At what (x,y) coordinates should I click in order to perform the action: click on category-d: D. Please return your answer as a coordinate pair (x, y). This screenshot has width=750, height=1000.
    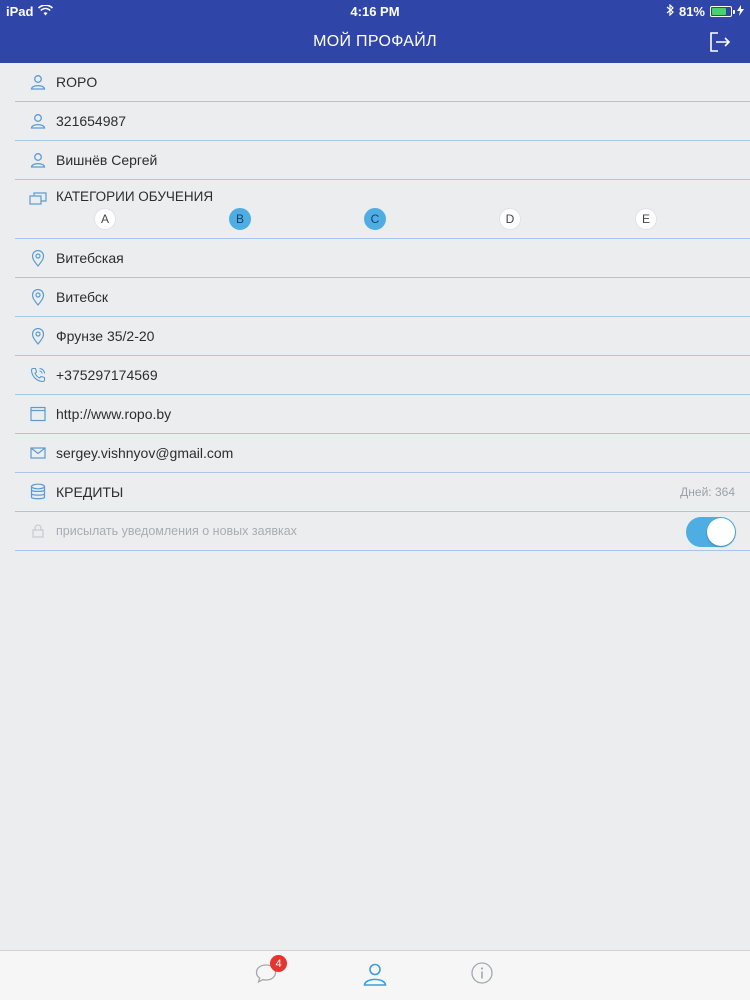
    Looking at the image, I should click on (510, 219).